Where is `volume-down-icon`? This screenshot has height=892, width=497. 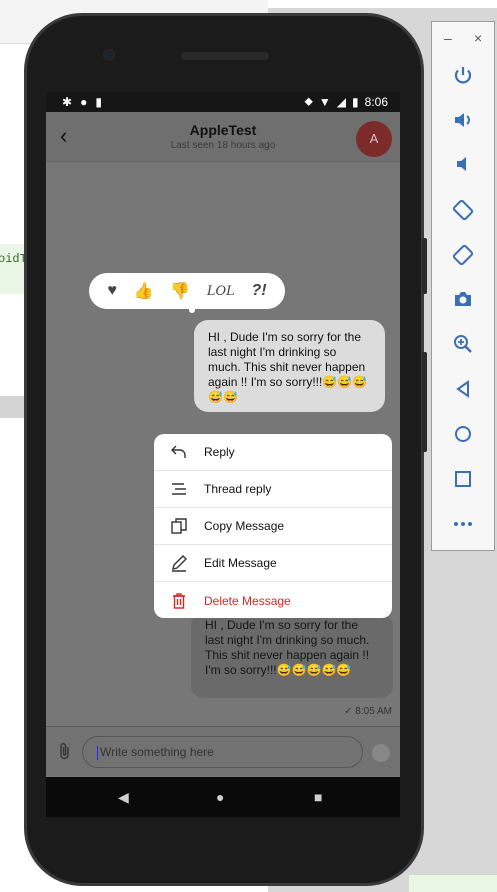 volume-down-icon is located at coordinates (461, 164).